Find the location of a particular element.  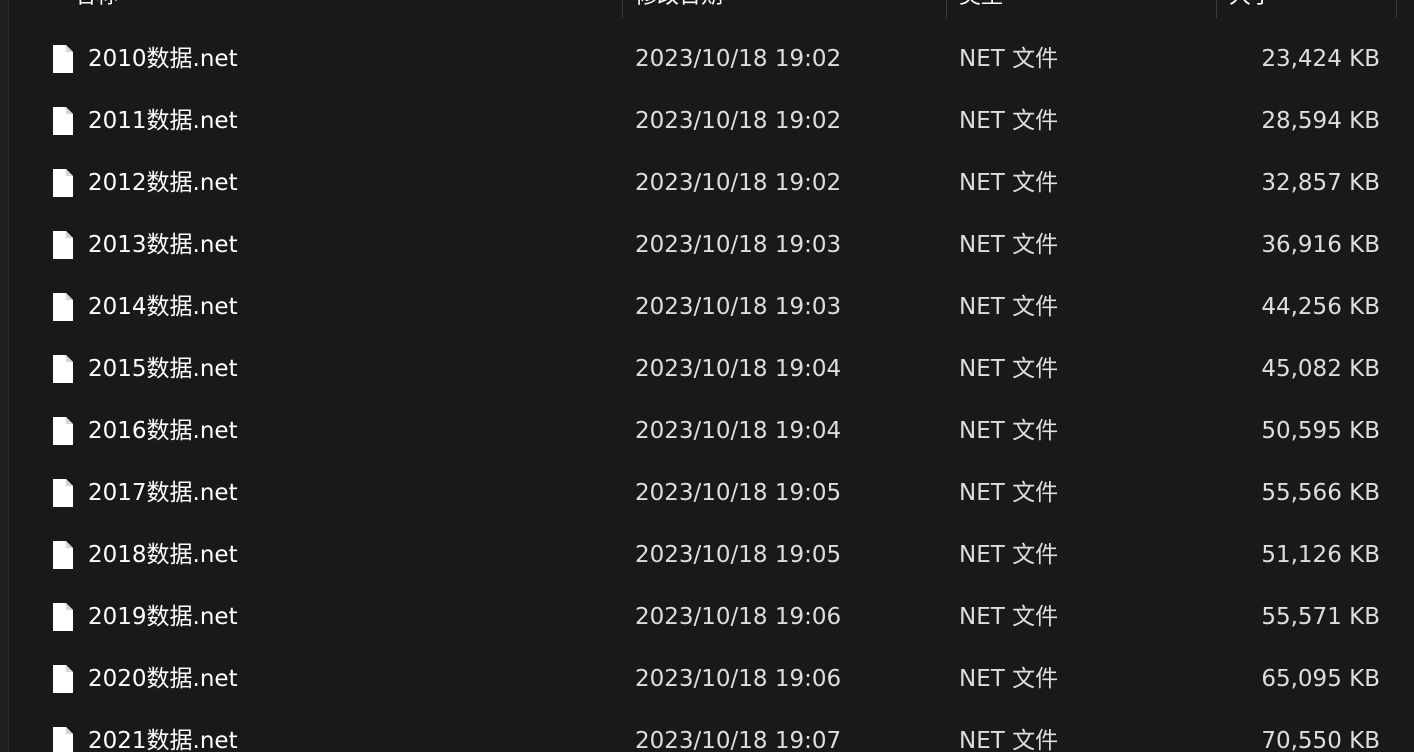

column-header-date: 修改日期 is located at coordinates (679, 9).